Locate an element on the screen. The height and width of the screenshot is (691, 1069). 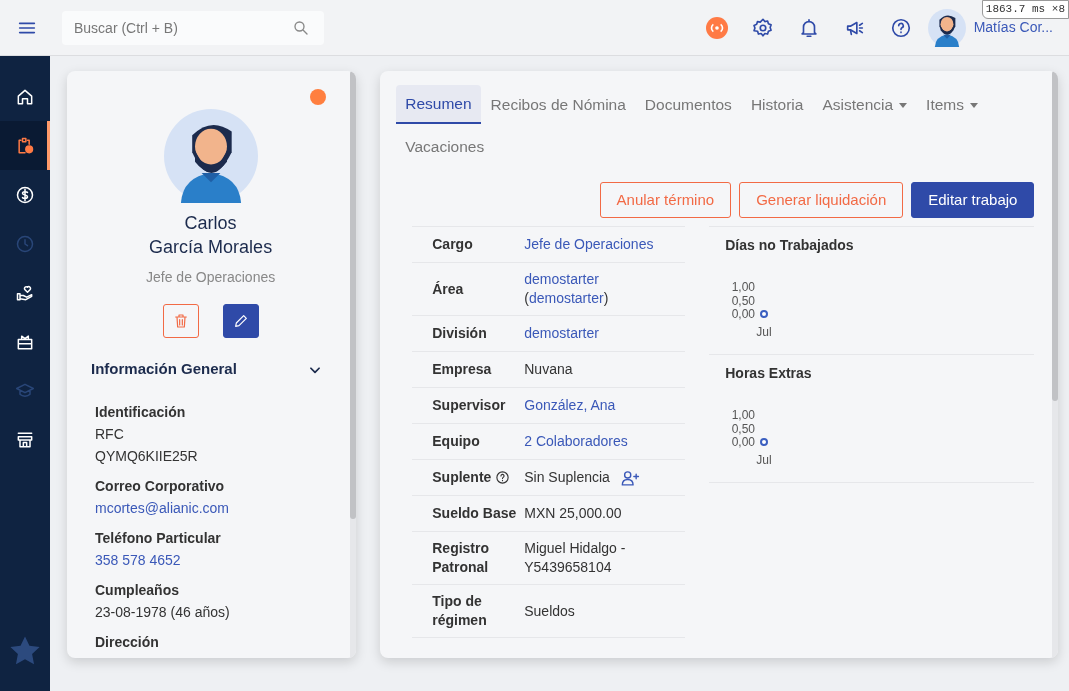
edit-button is located at coordinates (240, 321).